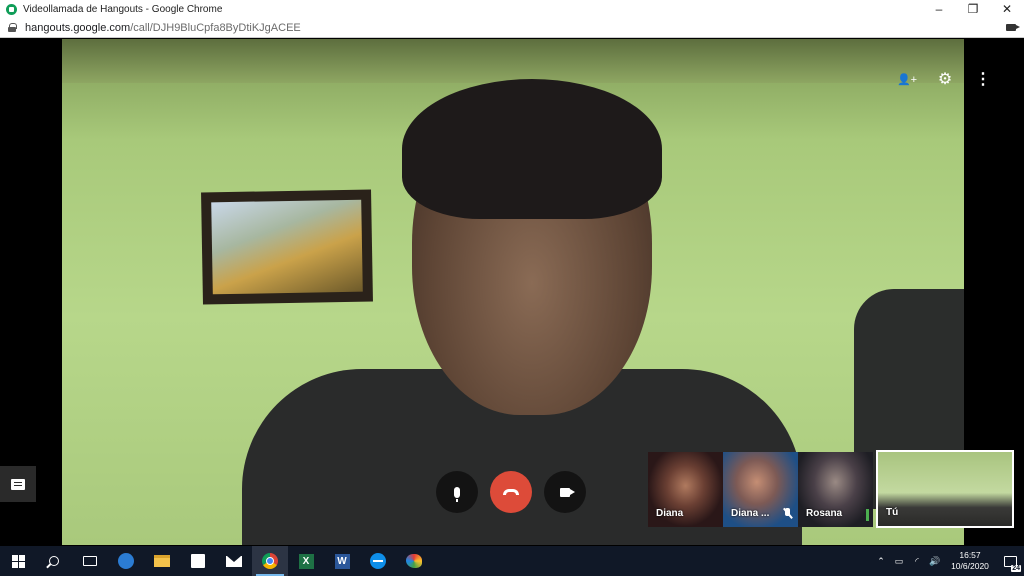 The width and height of the screenshot is (1024, 576). Describe the element at coordinates (1010, 561) in the screenshot. I see `action-center-button: 24` at that location.